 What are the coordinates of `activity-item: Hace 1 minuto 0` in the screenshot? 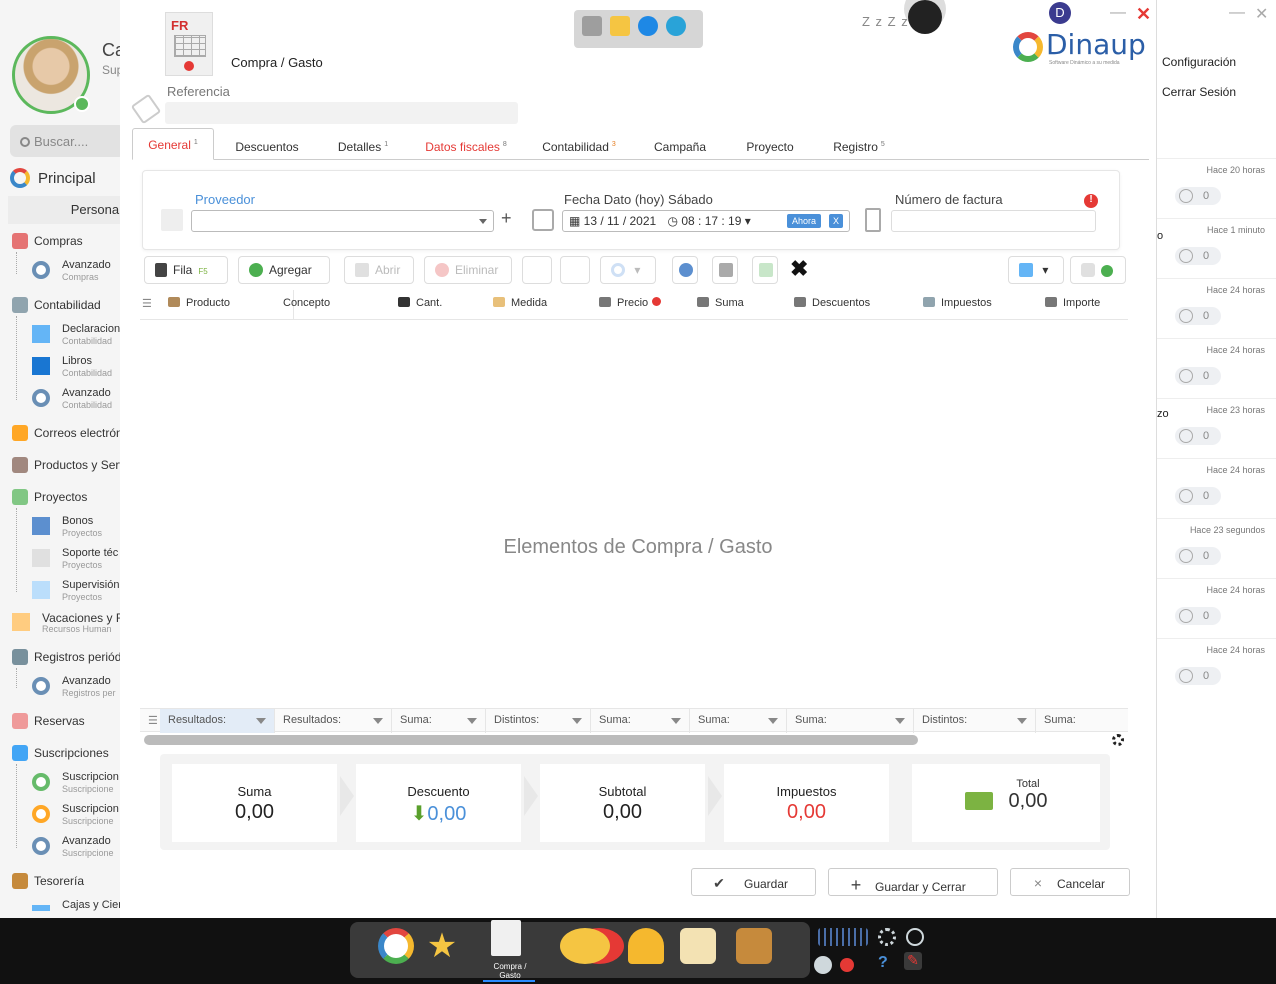 It's located at (1216, 248).